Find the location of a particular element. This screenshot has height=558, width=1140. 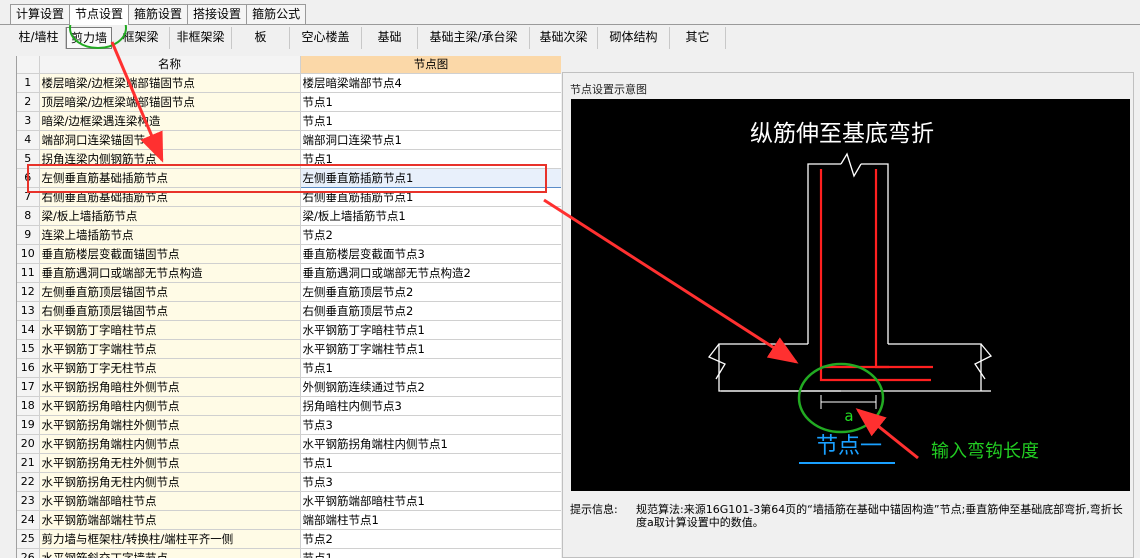

row-name: 右侧垂直筋顶层锚固节点 is located at coordinates (170, 311).